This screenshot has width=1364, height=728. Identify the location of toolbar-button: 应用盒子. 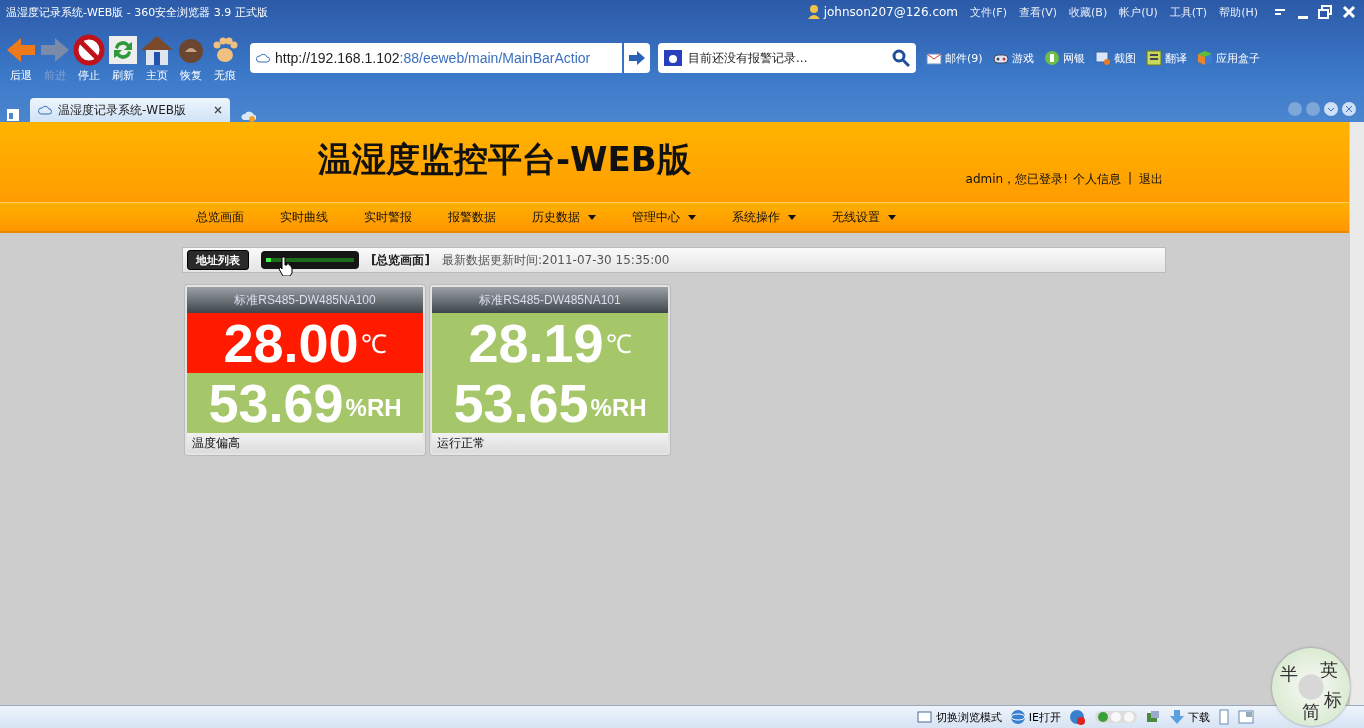
(1228, 58).